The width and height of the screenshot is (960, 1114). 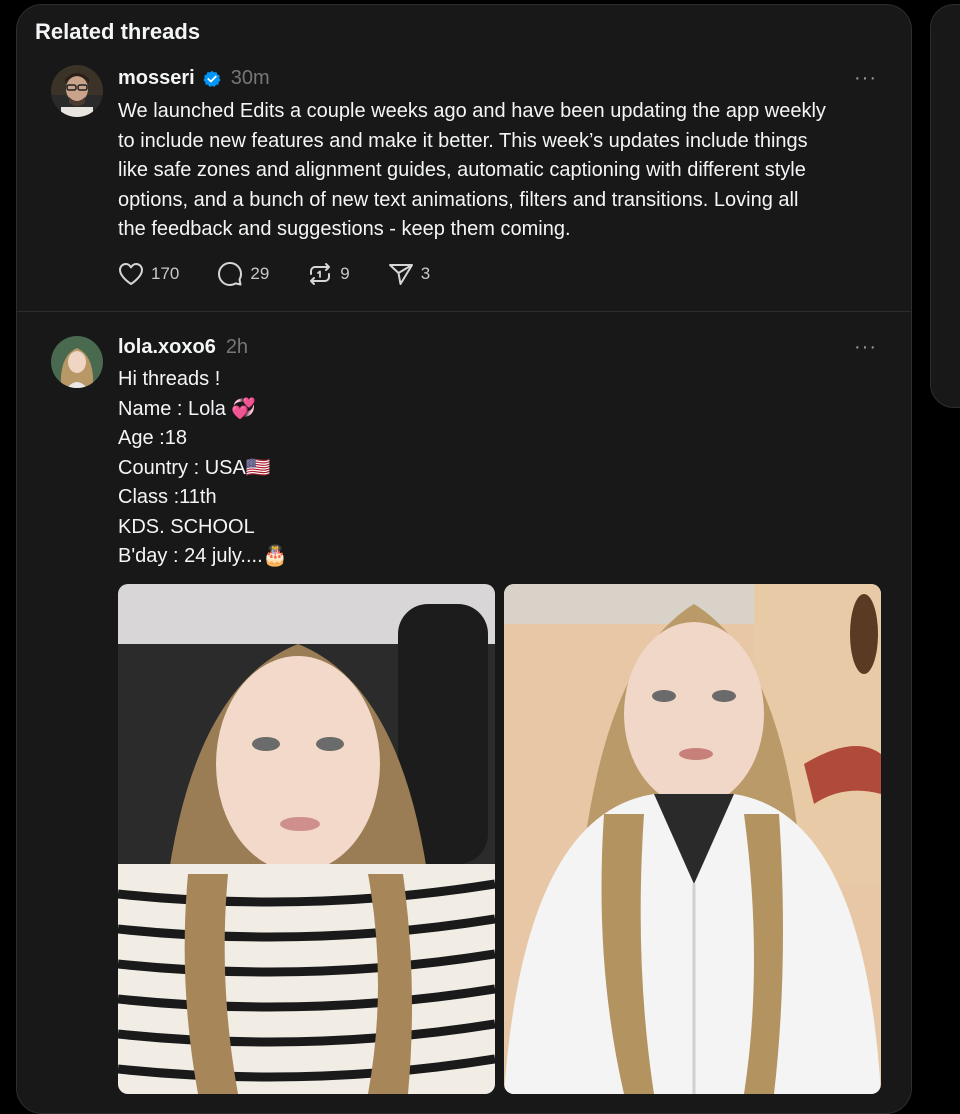 I want to click on text-line: KDS. SCHOOL, so click(x=186, y=526).